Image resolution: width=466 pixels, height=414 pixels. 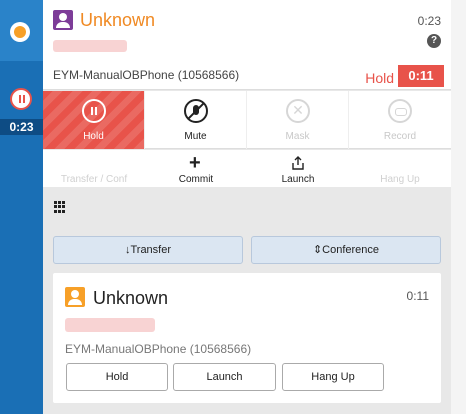 I want to click on mask-button: ✕ Mask, so click(x=298, y=120).